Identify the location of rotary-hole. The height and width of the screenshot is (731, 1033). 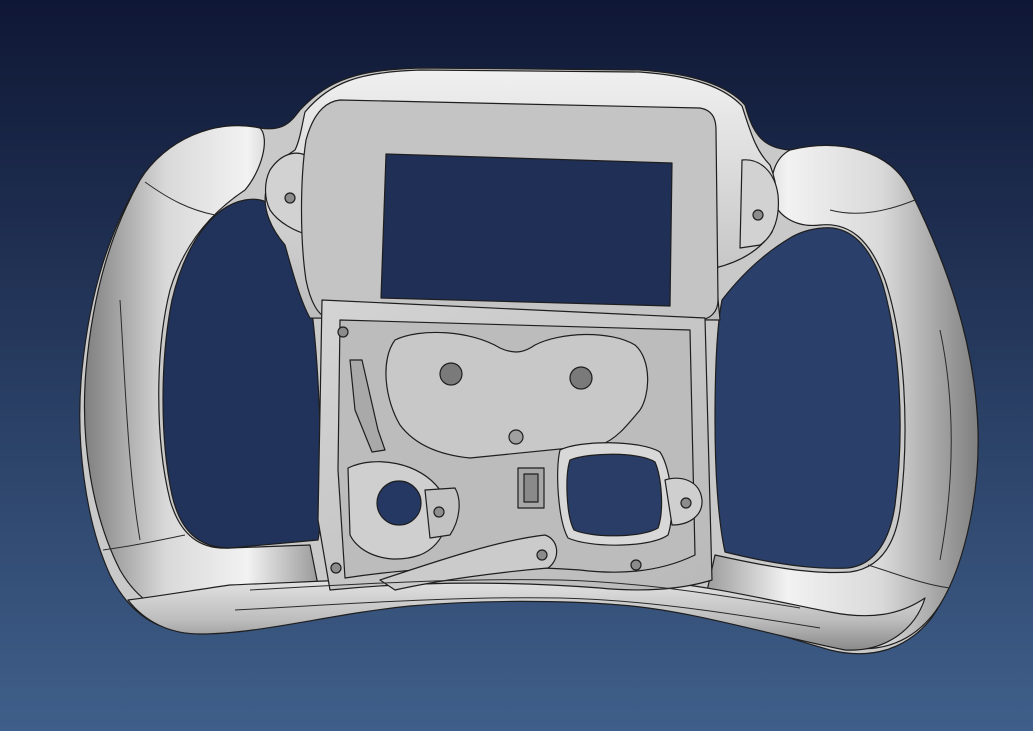
(399, 503).